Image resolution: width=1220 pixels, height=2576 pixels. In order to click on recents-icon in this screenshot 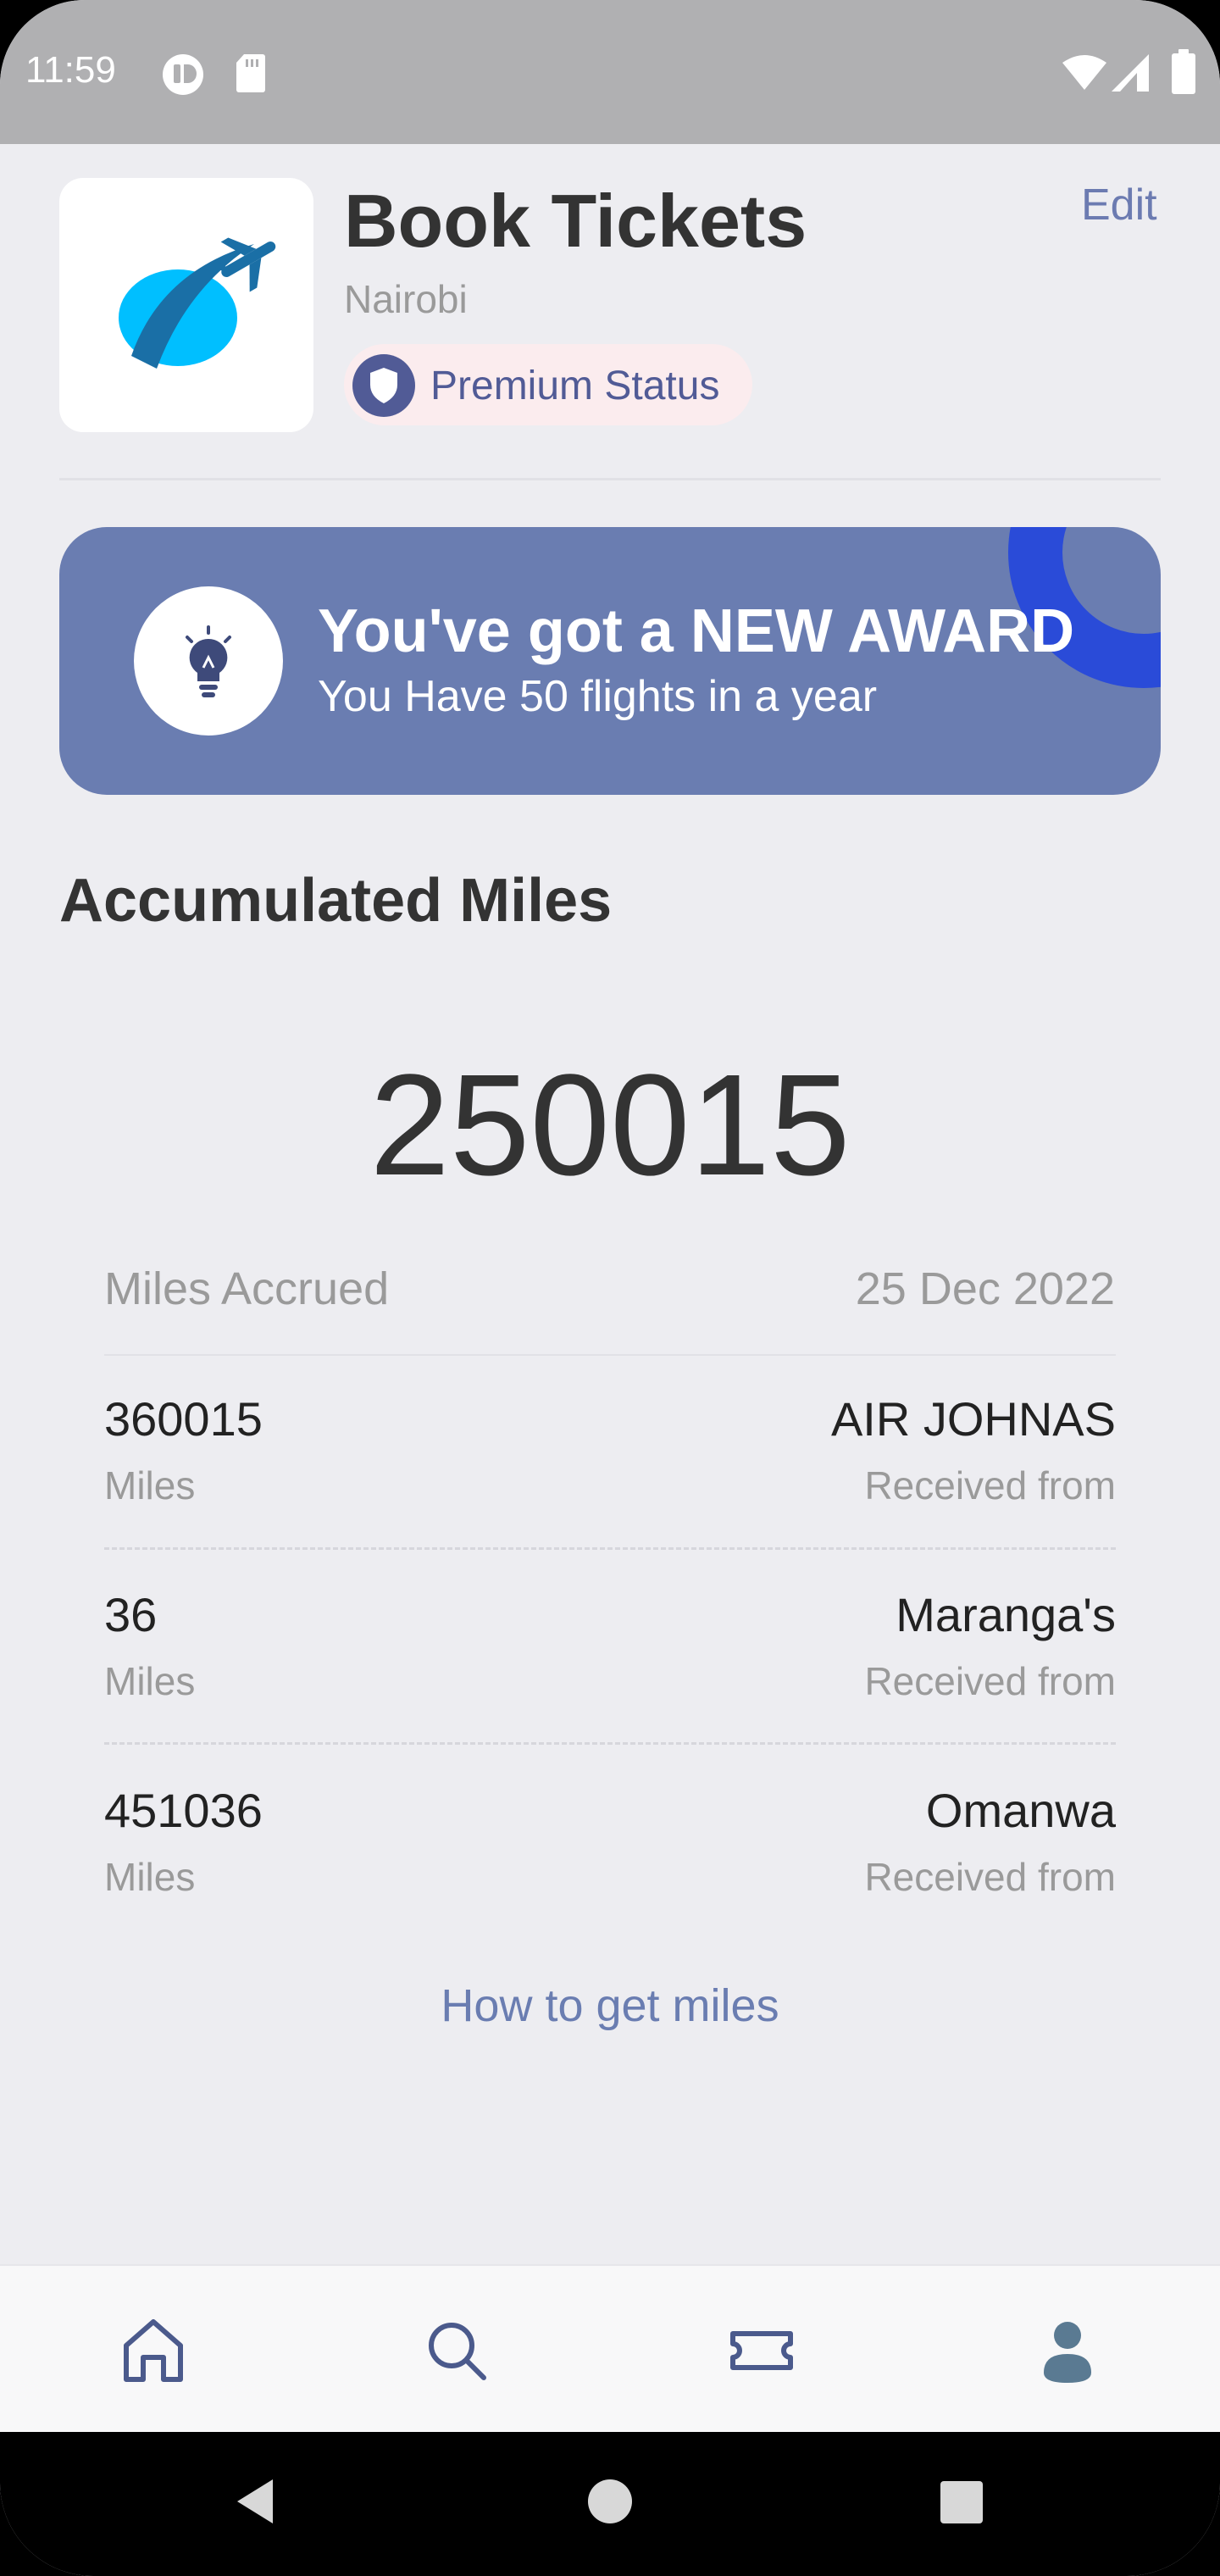, I will do `click(961, 2502)`.